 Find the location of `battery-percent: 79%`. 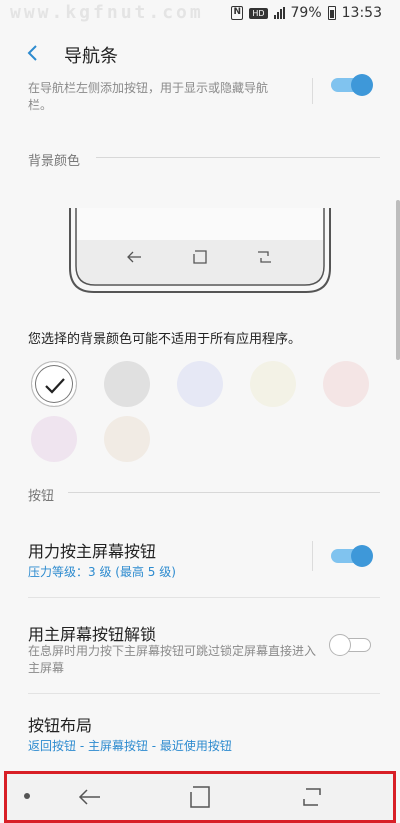

battery-percent: 79% is located at coordinates (306, 13).